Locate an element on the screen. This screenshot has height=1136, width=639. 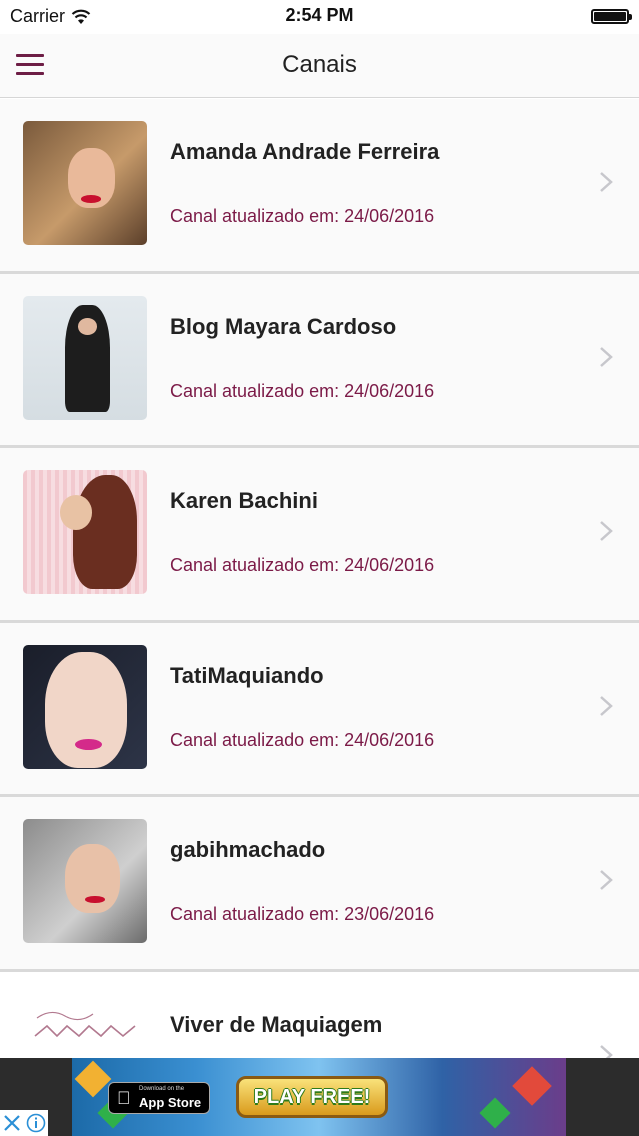
app-store-label: App Store is located at coordinates (170, 1102).